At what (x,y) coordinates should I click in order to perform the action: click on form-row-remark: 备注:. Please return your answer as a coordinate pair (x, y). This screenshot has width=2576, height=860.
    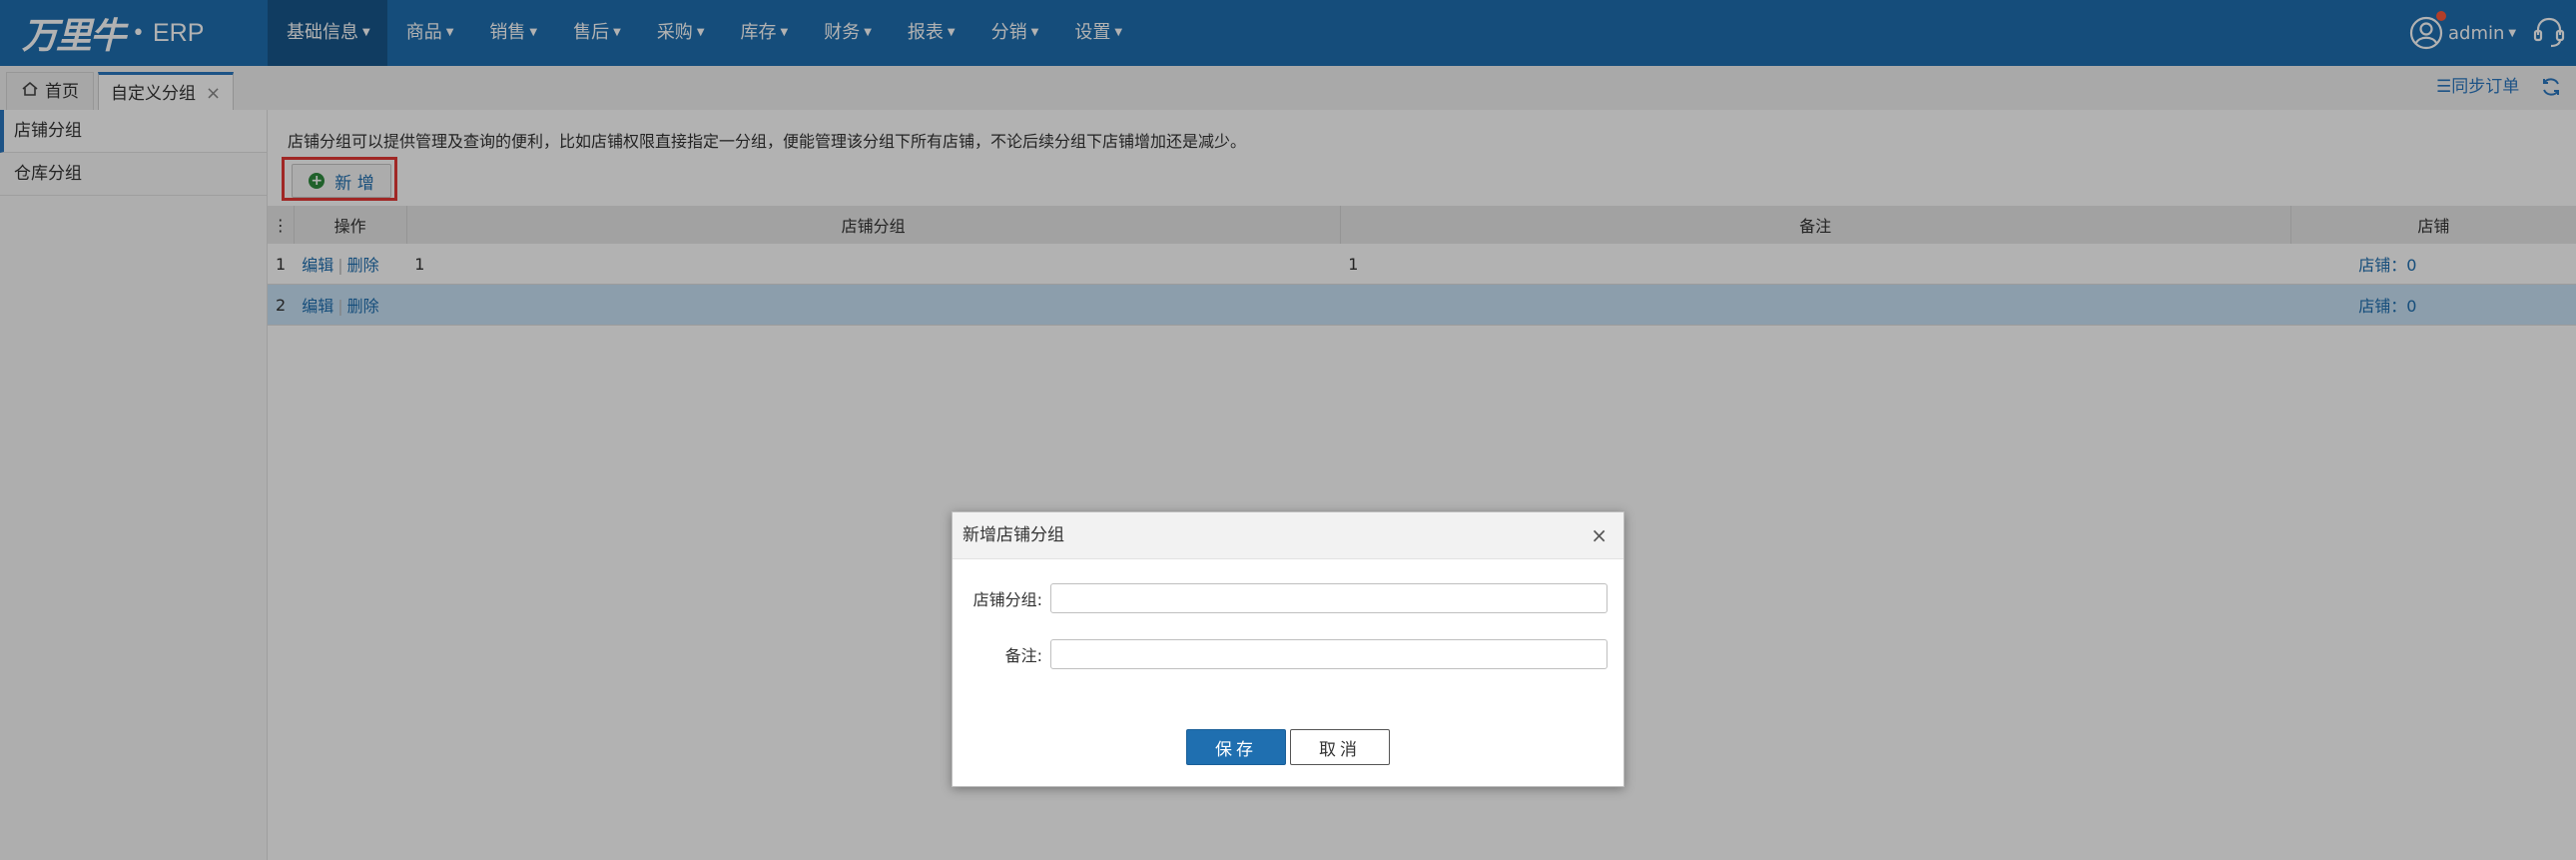
    Looking at the image, I should click on (1288, 654).